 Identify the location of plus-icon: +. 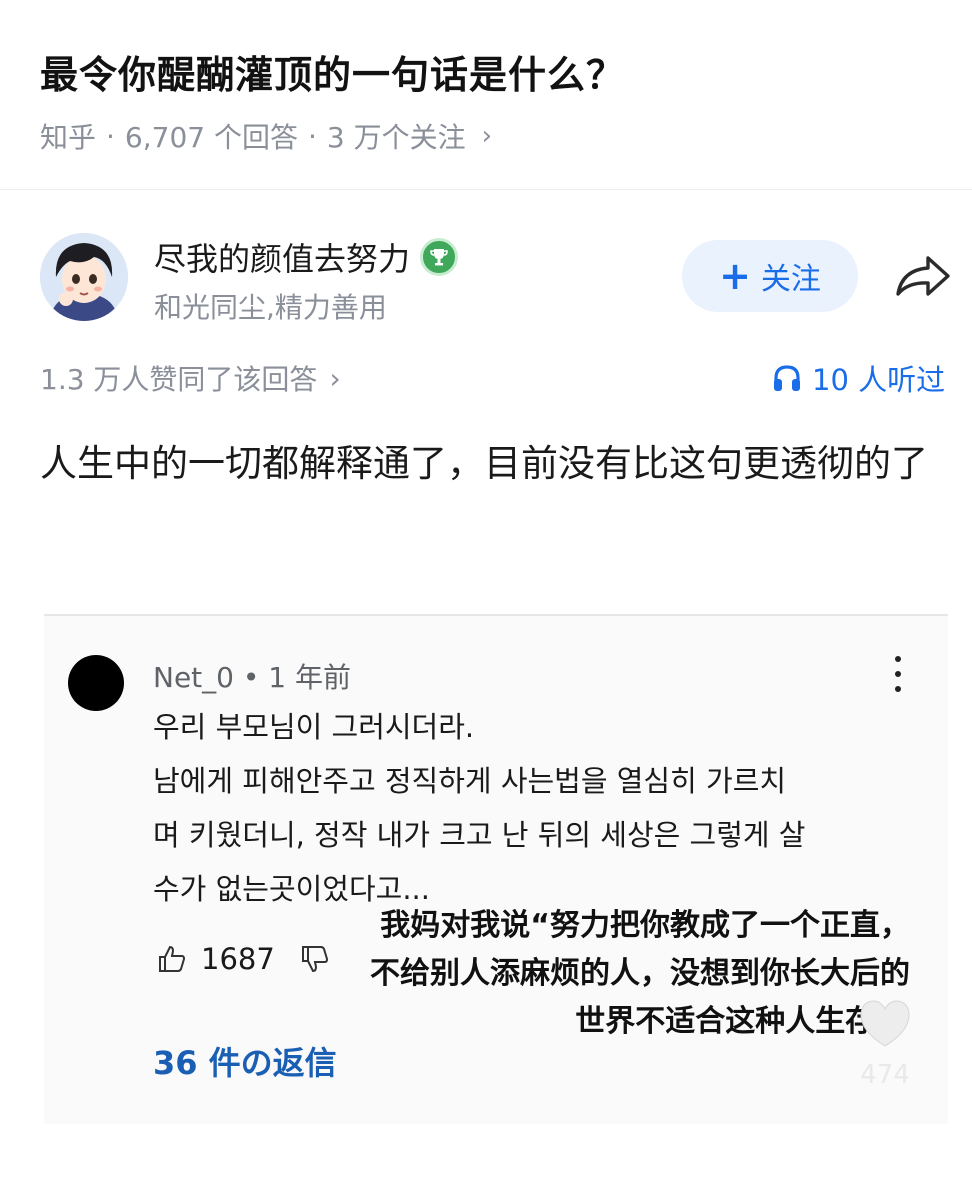
(735, 276).